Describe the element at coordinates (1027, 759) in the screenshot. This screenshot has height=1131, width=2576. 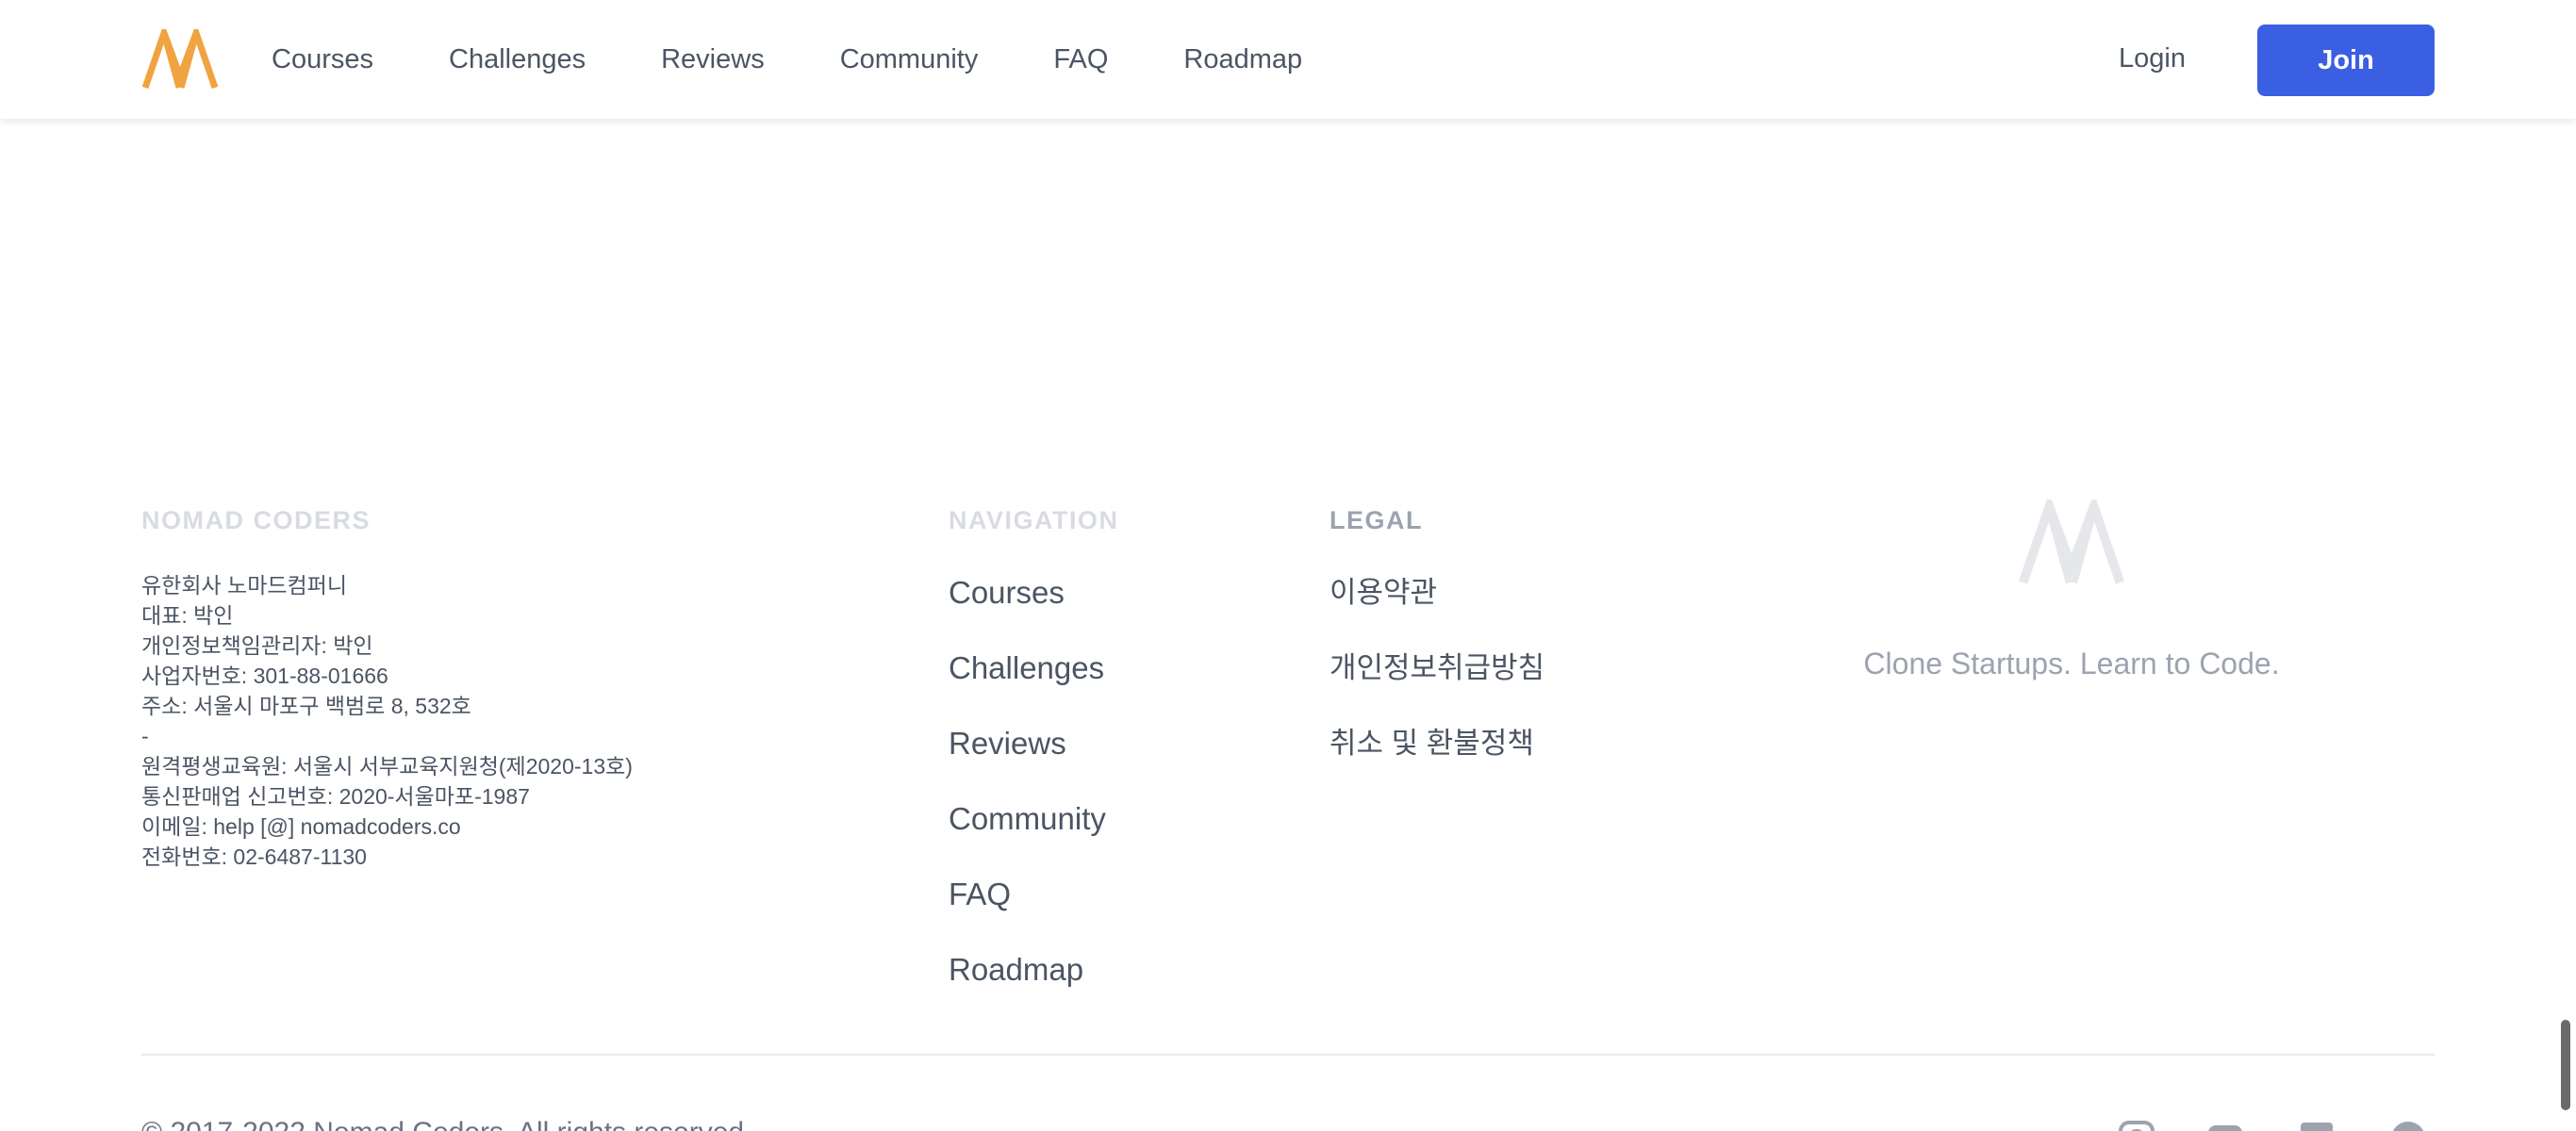
I see `footer-link-reviews: Reviews` at that location.